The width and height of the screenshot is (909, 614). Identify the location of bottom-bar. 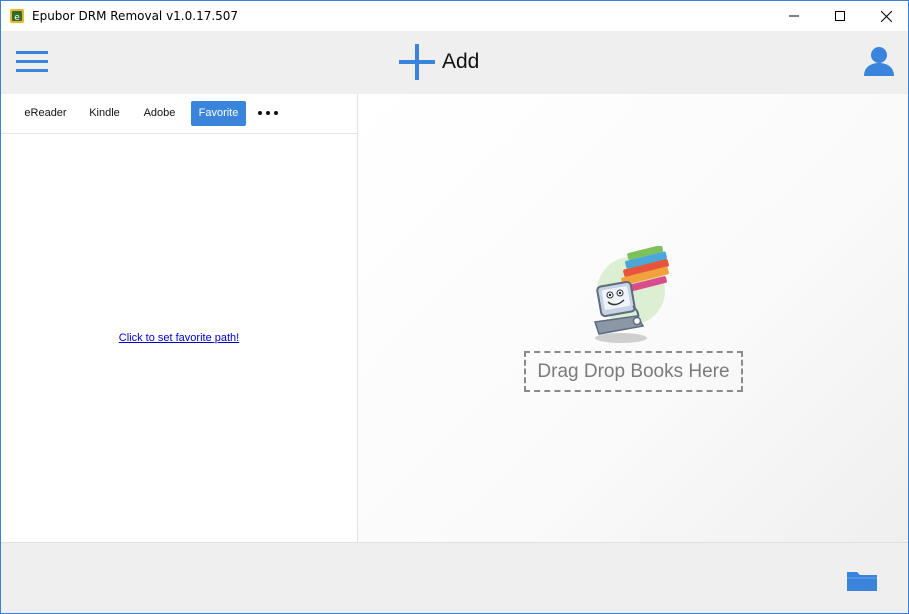
(454, 577).